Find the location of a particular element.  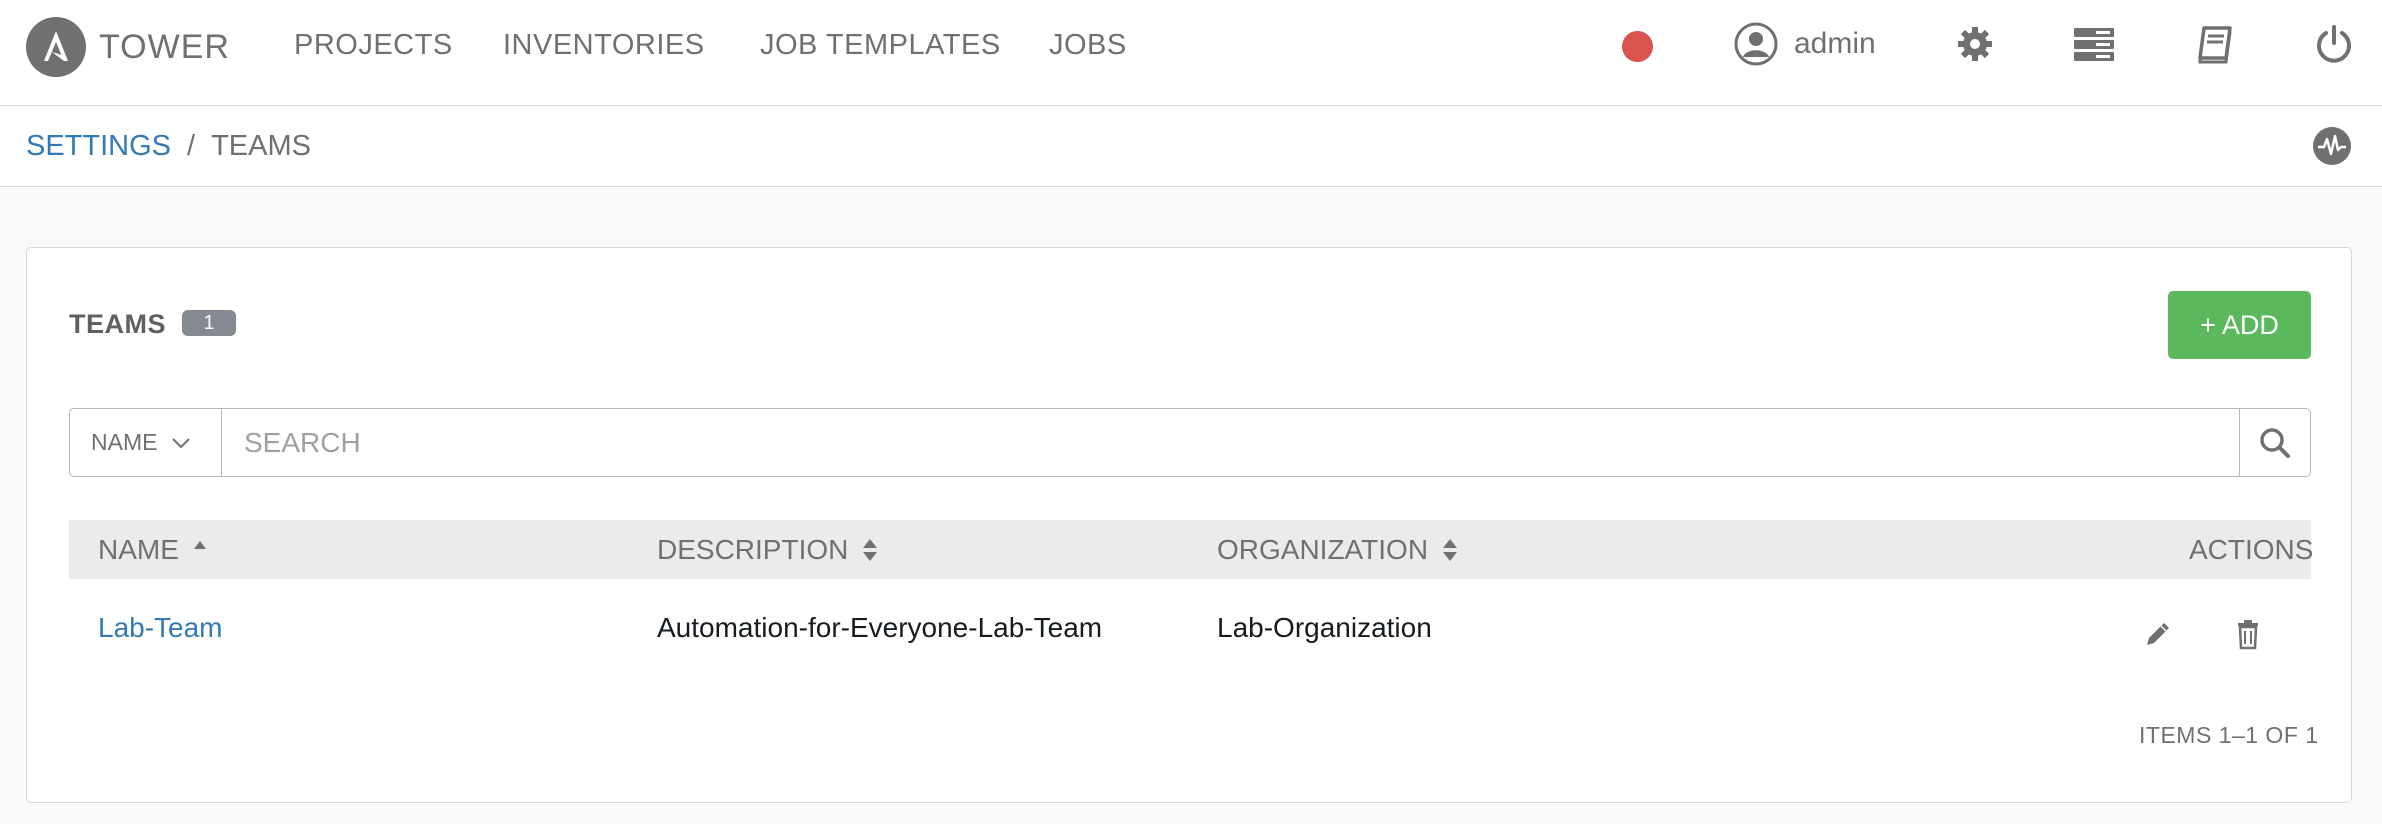

sort-ascending-icon is located at coordinates (199, 545).